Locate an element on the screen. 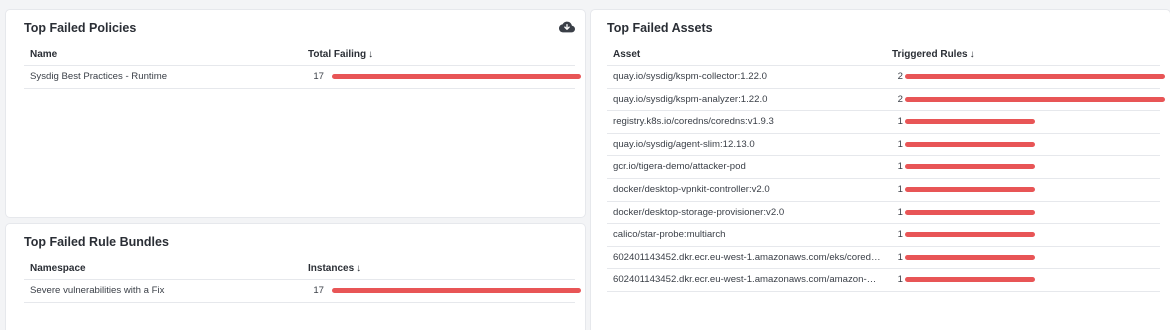 This screenshot has height=330, width=1170. column-header-asset: Asset is located at coordinates (626, 54).